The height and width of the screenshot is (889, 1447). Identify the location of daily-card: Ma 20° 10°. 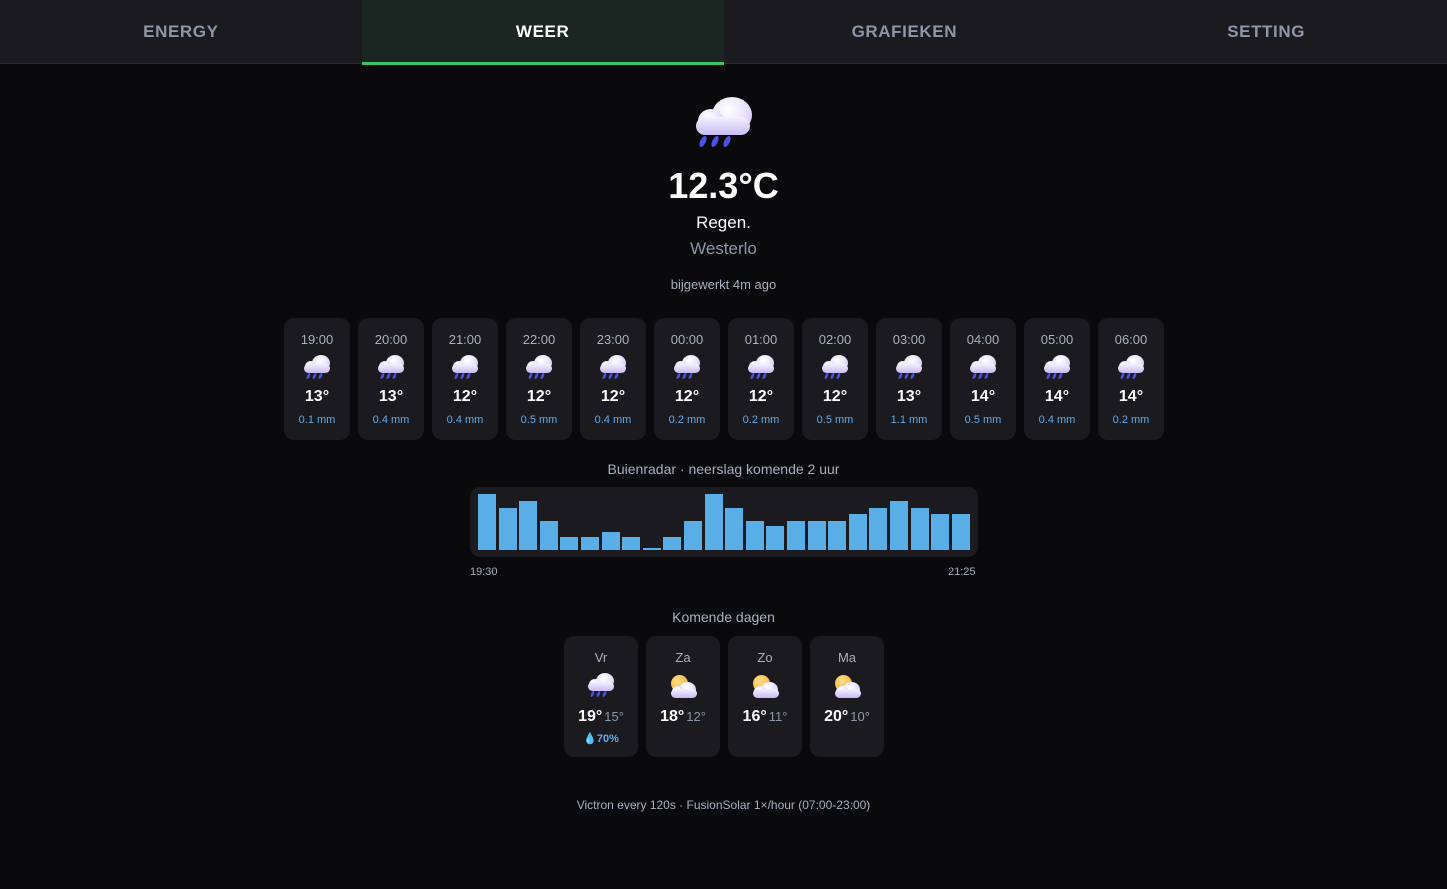
(847, 696).